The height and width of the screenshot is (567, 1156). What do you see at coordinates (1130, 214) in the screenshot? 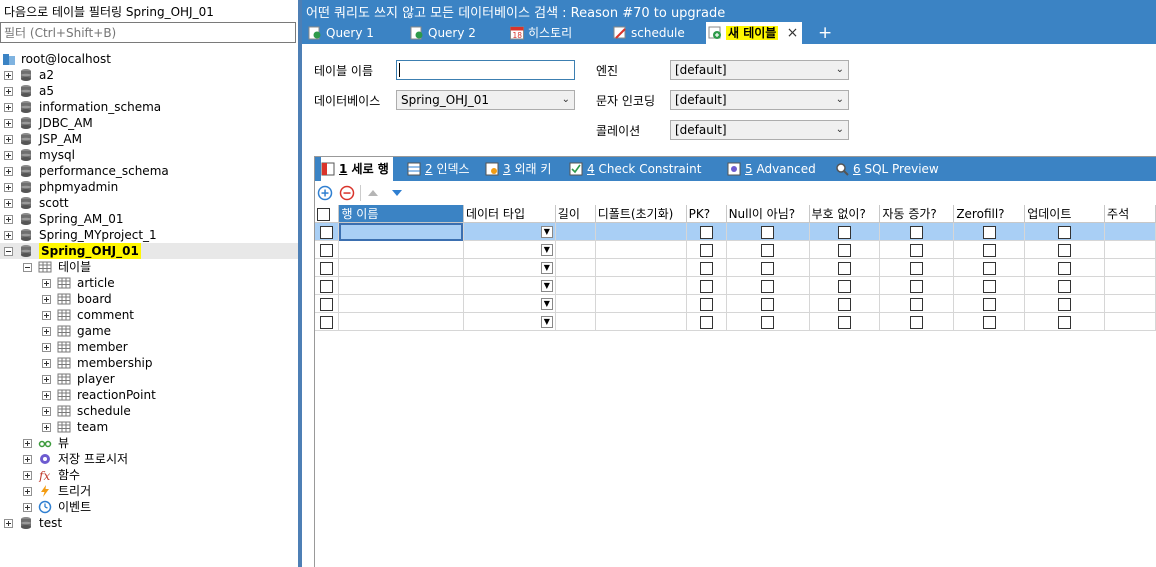
I see `column-header: 주석` at bounding box center [1130, 214].